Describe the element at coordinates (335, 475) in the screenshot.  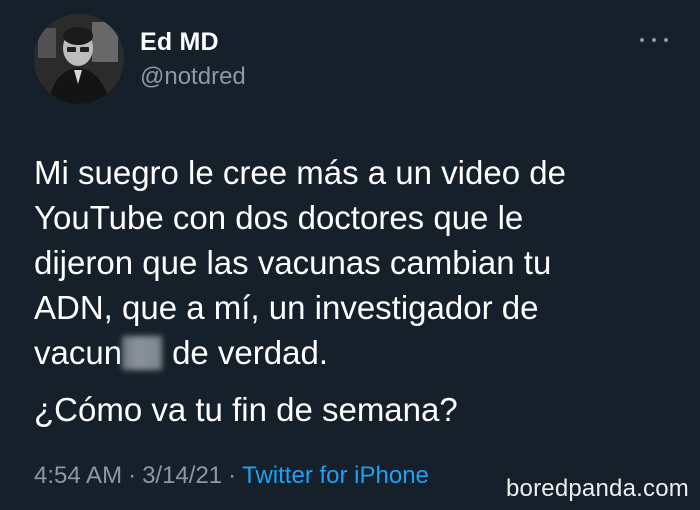
I see `tweet-source-link: Twitter for iPhone` at that location.